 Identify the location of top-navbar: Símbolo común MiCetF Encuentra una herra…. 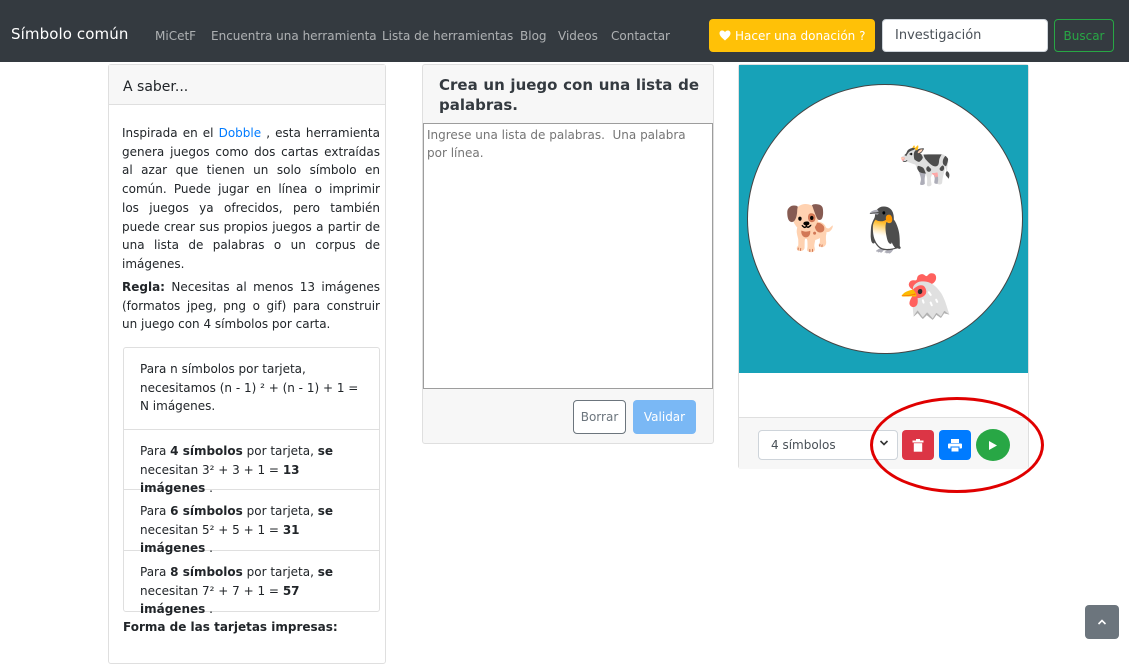
(564, 31).